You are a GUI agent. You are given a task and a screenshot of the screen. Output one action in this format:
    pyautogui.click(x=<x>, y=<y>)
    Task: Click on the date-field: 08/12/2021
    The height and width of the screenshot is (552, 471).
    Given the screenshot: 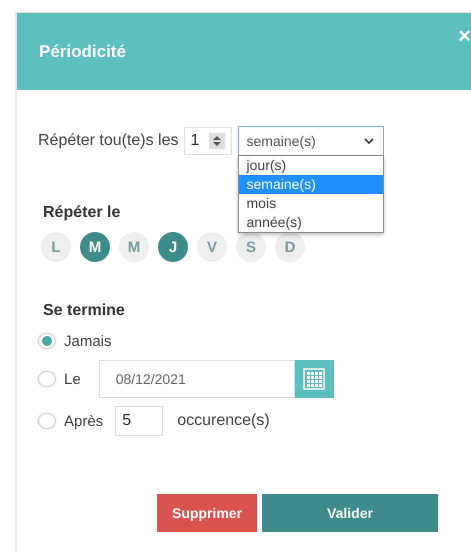 What is the action you would take?
    pyautogui.click(x=196, y=379)
    